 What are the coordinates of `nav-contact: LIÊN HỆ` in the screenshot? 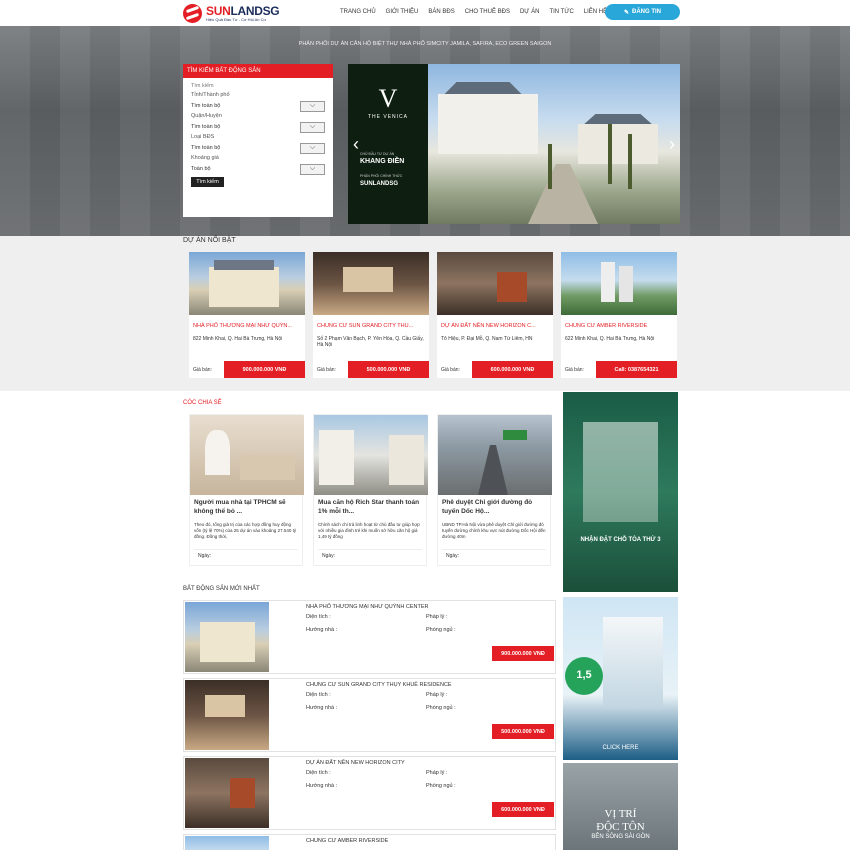 It's located at (595, 12).